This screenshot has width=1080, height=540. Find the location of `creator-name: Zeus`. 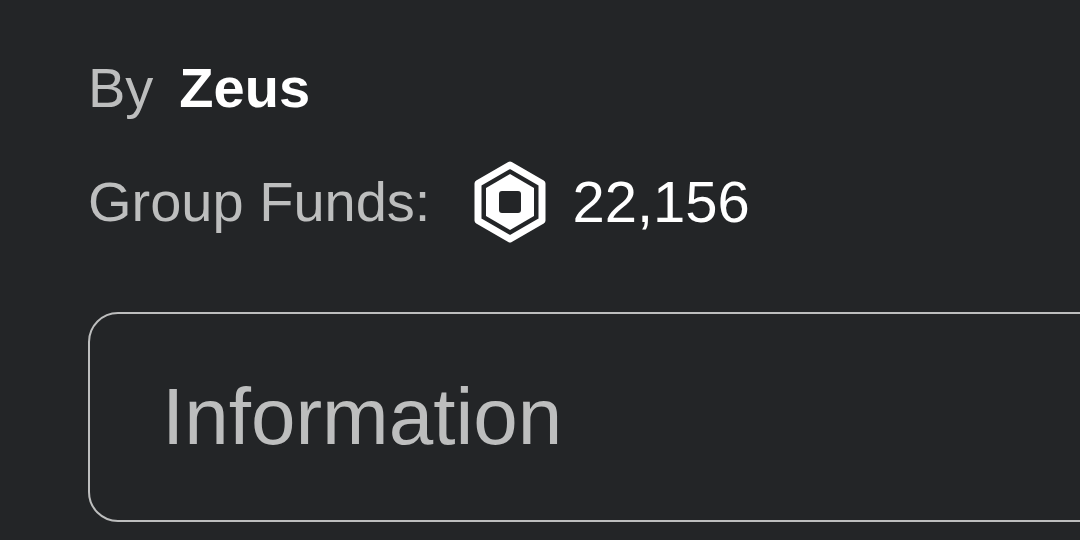

creator-name: Zeus is located at coordinates (245, 88).